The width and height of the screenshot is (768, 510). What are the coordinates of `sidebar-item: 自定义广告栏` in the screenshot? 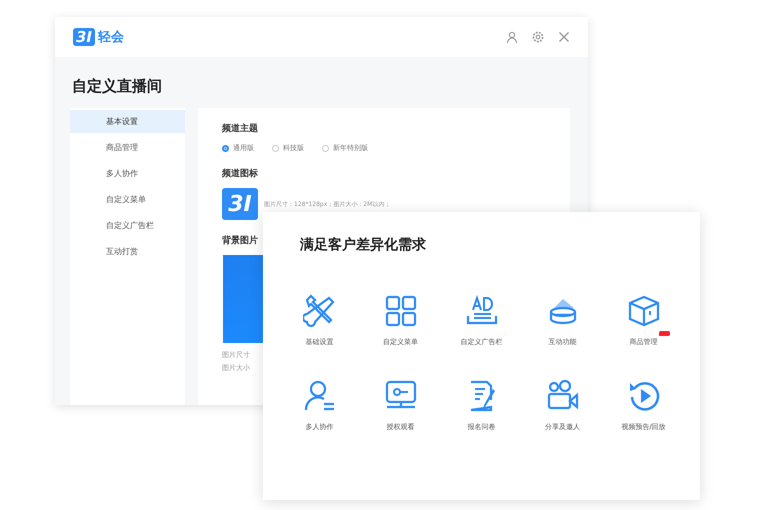 It's located at (127, 225).